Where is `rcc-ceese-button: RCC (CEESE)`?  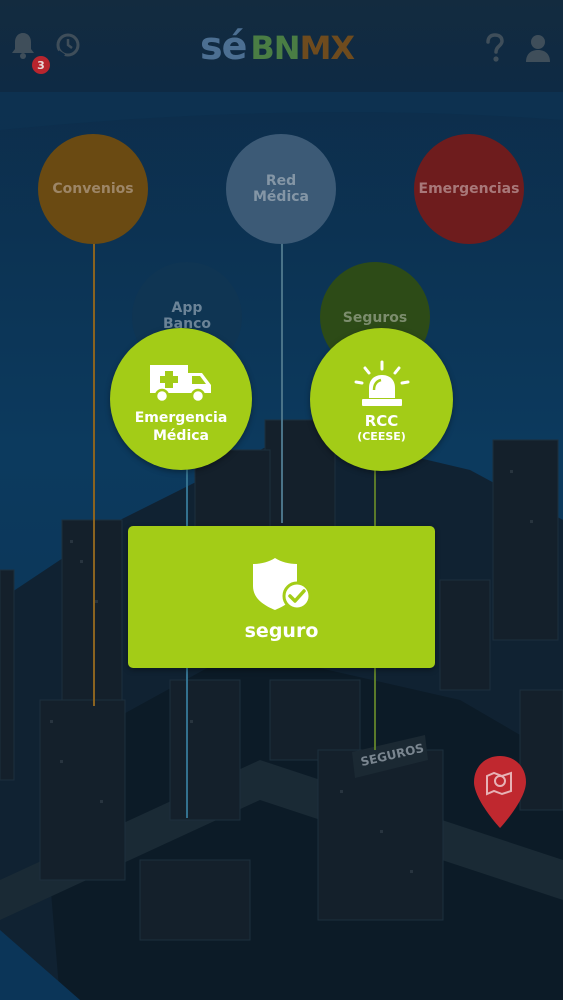 rcc-ceese-button: RCC (CEESE) is located at coordinates (381, 399).